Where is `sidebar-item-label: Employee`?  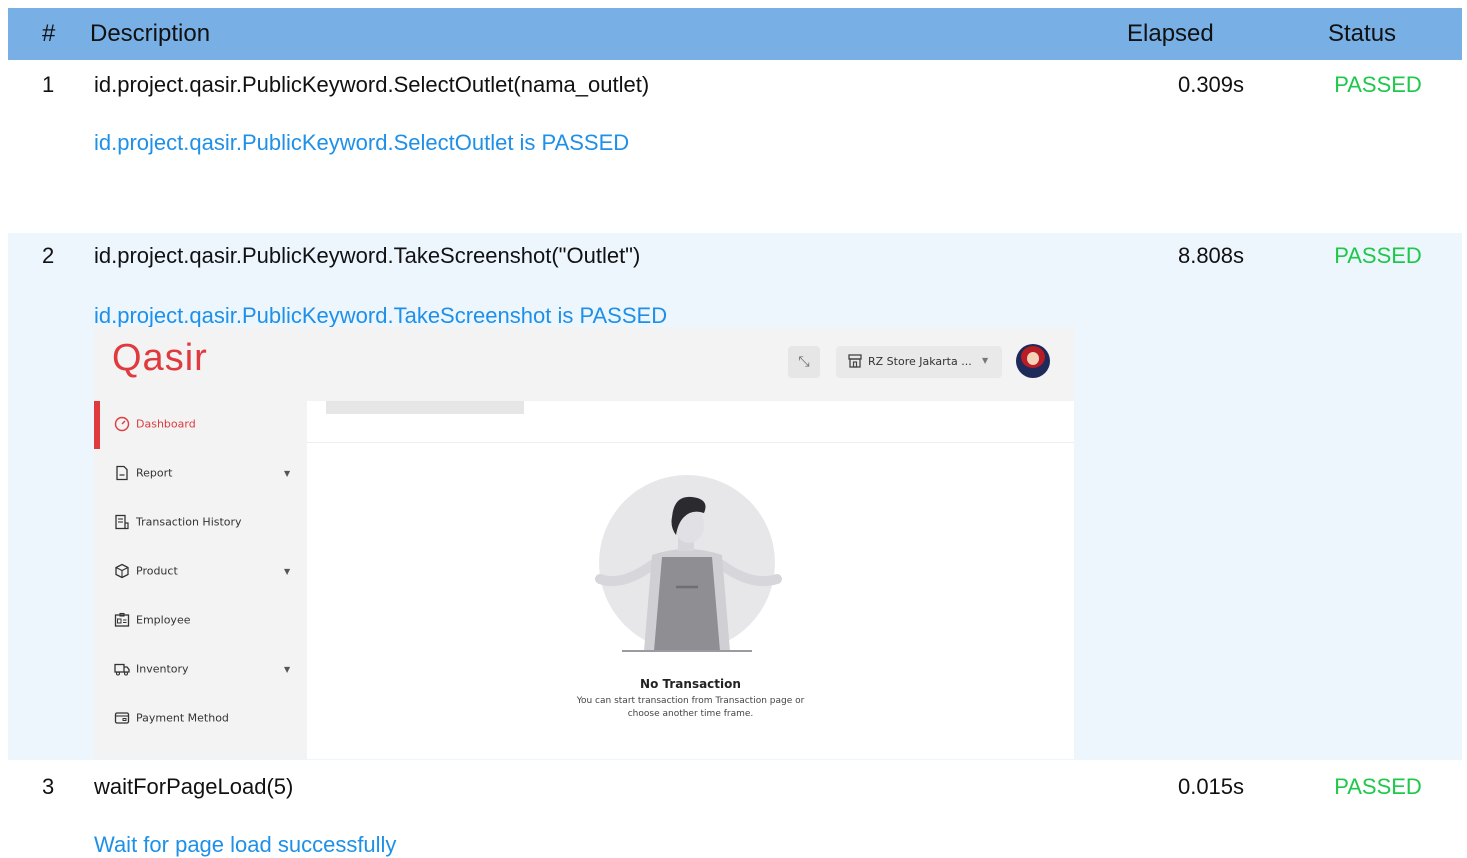 sidebar-item-label: Employee is located at coordinates (163, 620).